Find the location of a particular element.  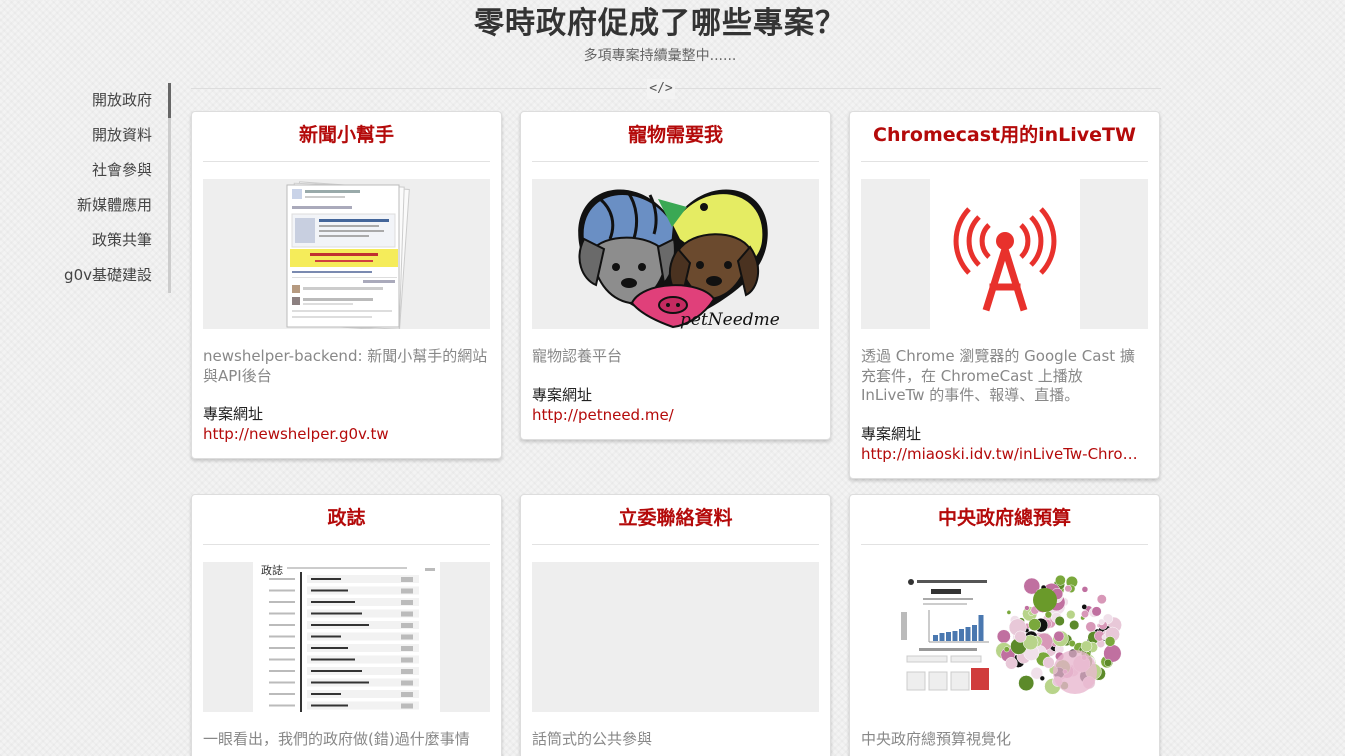

card-title: 立委聯絡資料 is located at coordinates (675, 520).